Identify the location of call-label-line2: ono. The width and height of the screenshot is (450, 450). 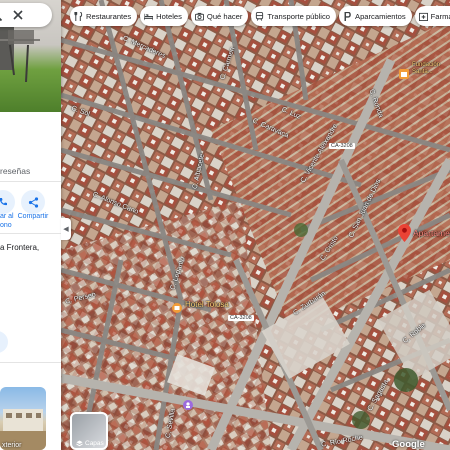
(6, 225).